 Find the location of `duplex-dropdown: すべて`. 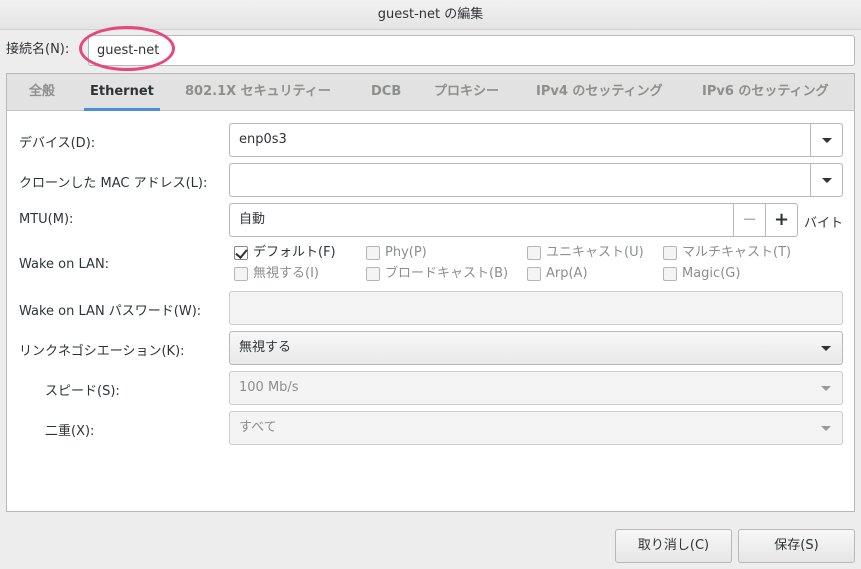

duplex-dropdown: すべて is located at coordinates (536, 428).